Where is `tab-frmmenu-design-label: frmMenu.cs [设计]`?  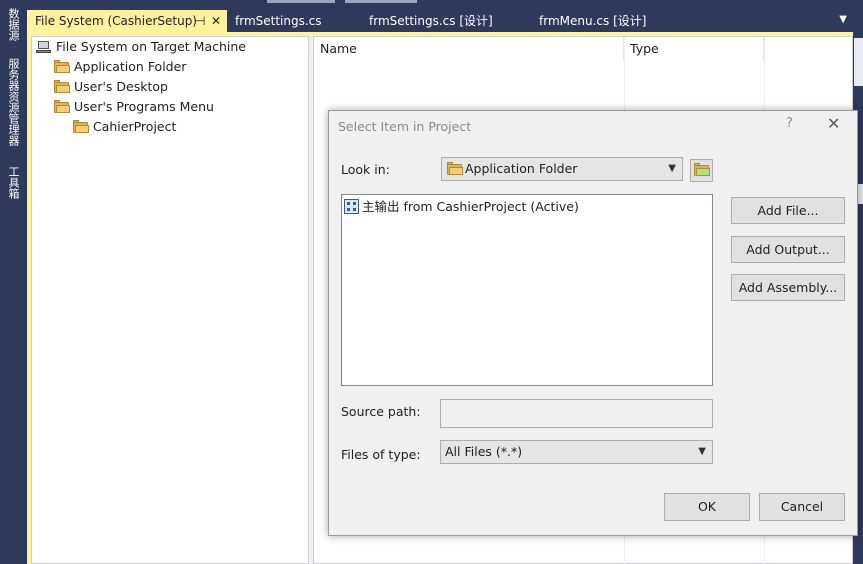
tab-frmmenu-design-label: frmMenu.cs [设计] is located at coordinates (593, 21).